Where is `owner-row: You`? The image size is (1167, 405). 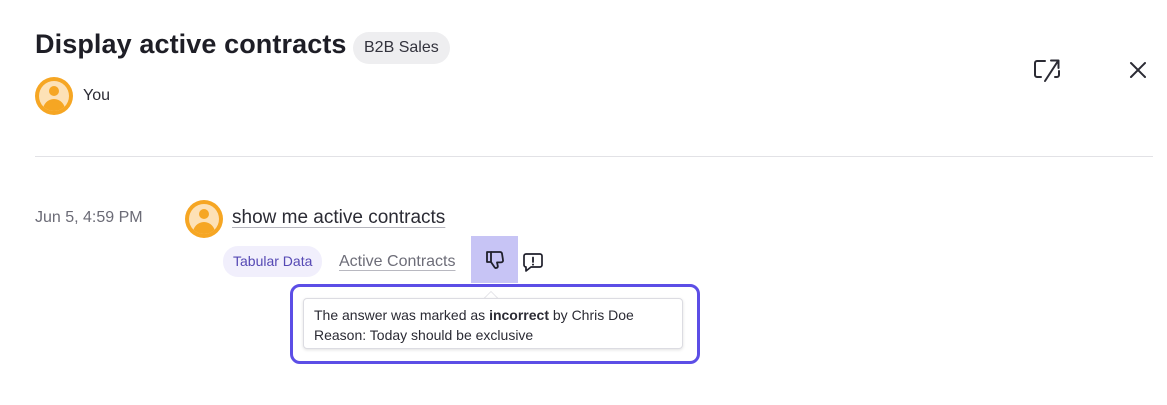 owner-row: You is located at coordinates (72, 96).